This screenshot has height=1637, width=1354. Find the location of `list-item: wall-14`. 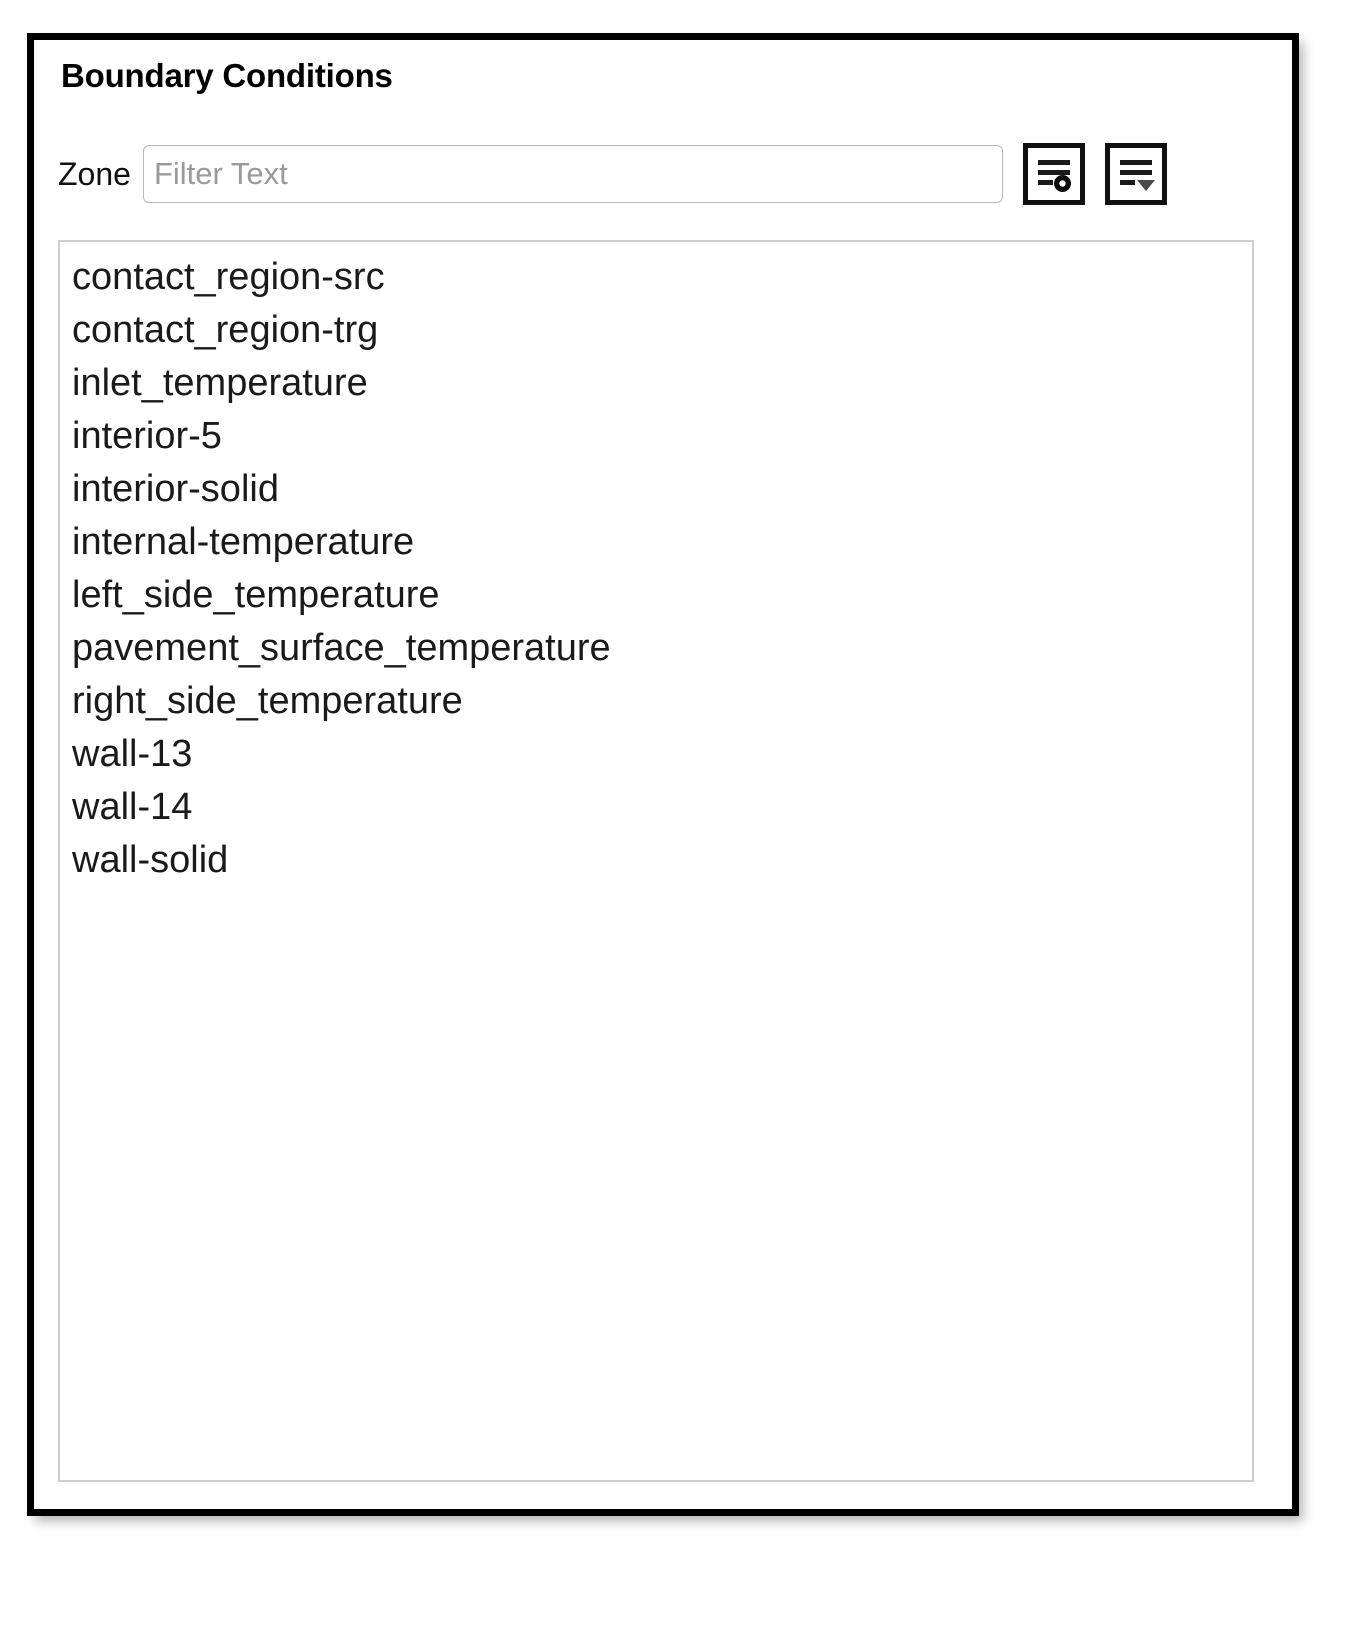

list-item: wall-14 is located at coordinates (656, 807).